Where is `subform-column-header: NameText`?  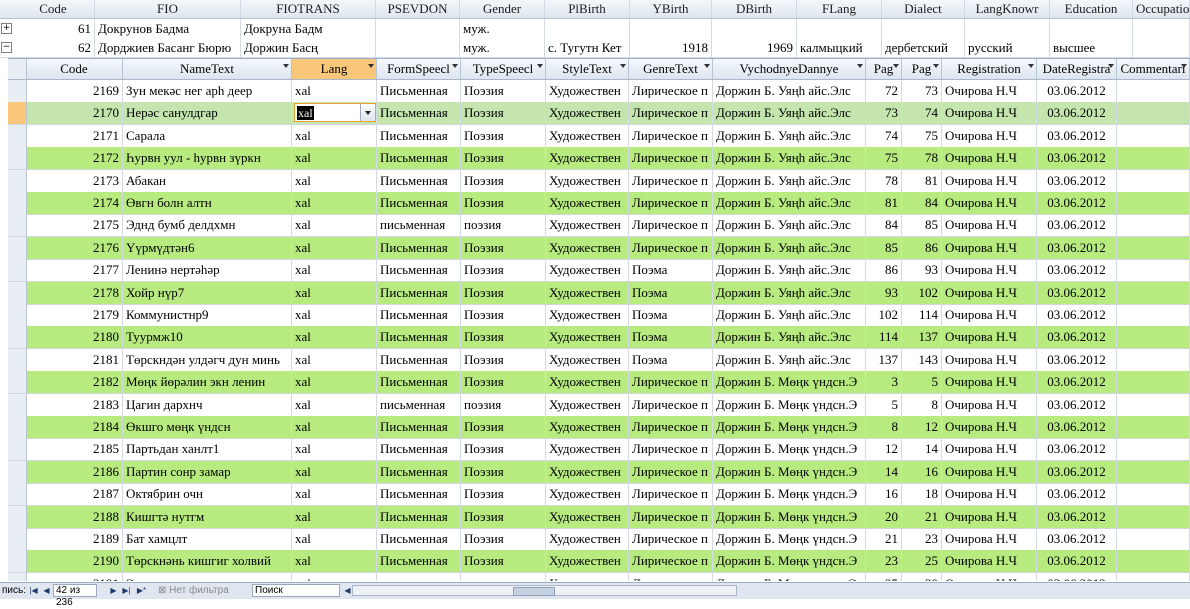 subform-column-header: NameText is located at coordinates (207, 69).